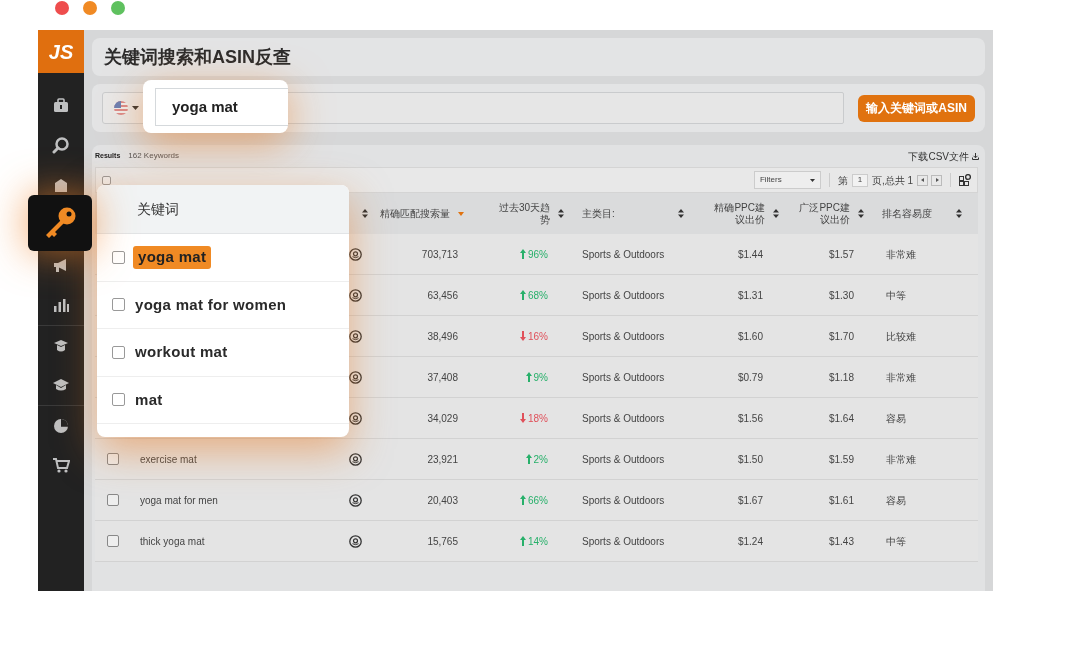 The height and width of the screenshot is (649, 1080). I want to click on table-cell: 703,713, so click(439, 254).